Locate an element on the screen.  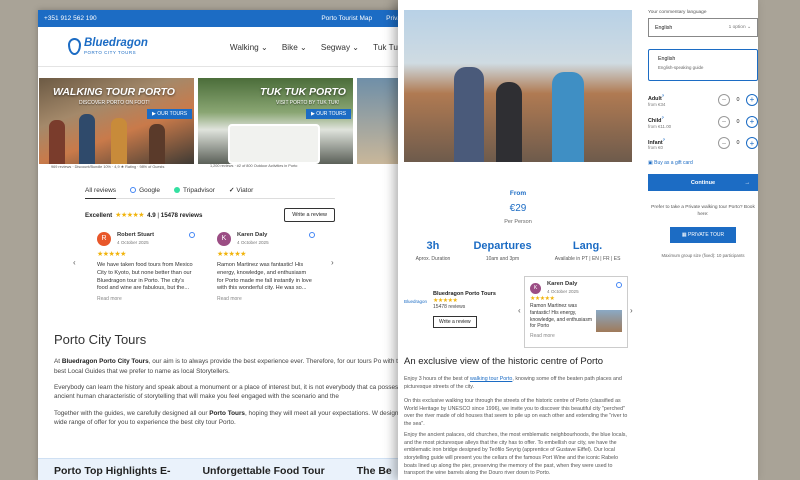
fact-value: Lang. is located at coordinates (587, 246).